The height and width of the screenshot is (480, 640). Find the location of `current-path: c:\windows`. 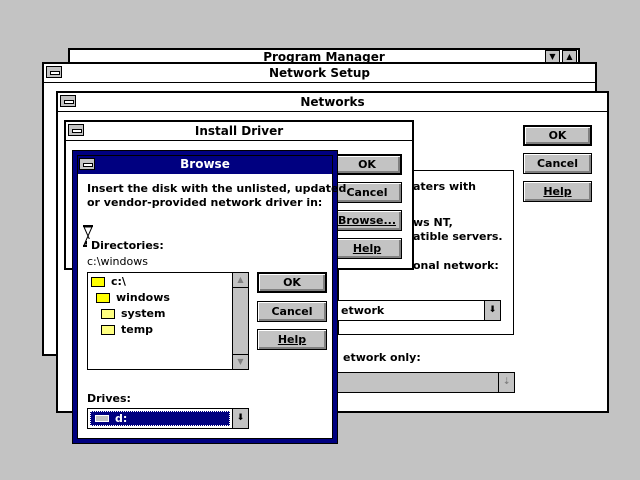

current-path: c:\windows is located at coordinates (117, 261).